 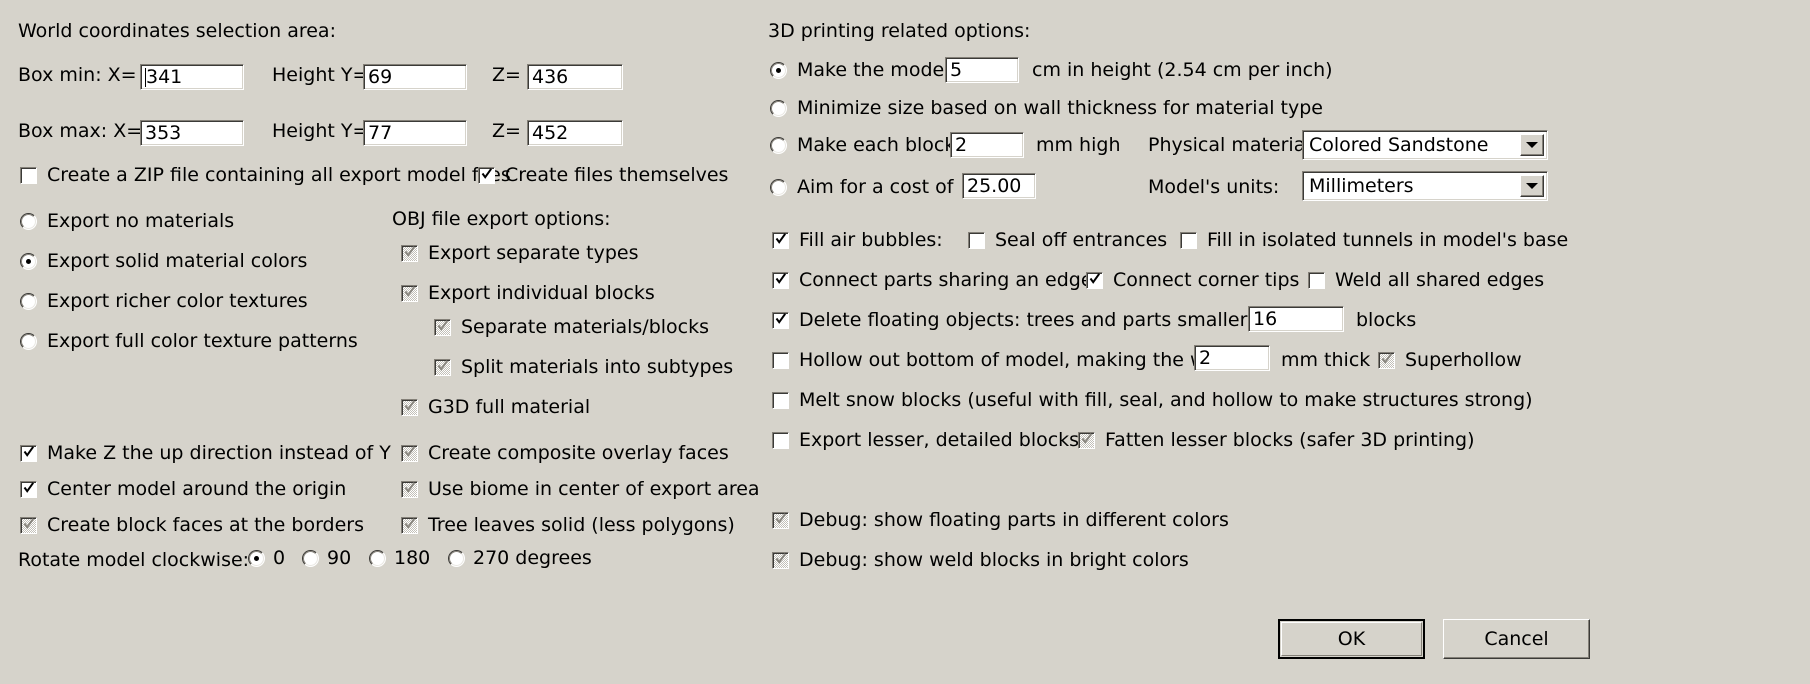 I want to click on radio-rotate-90: 90, so click(x=326, y=558).